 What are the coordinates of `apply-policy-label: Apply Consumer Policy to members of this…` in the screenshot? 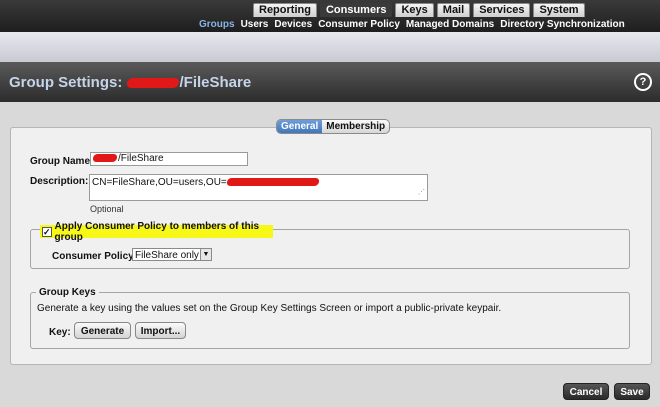 It's located at (157, 231).